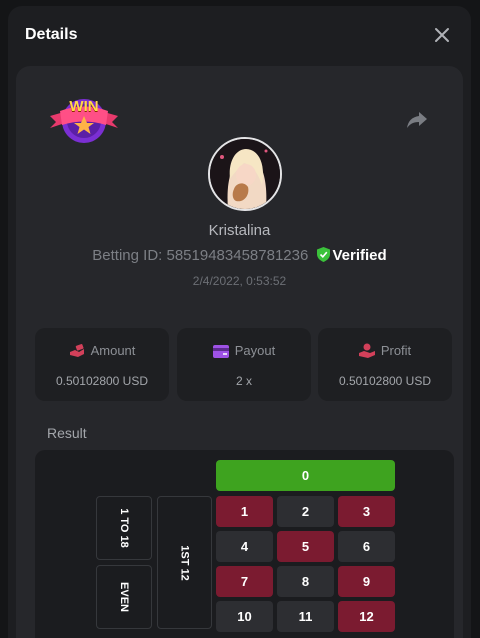 Image resolution: width=480 pixels, height=638 pixels. Describe the element at coordinates (244, 511) in the screenshot. I see `number-cell-1: 1` at that location.